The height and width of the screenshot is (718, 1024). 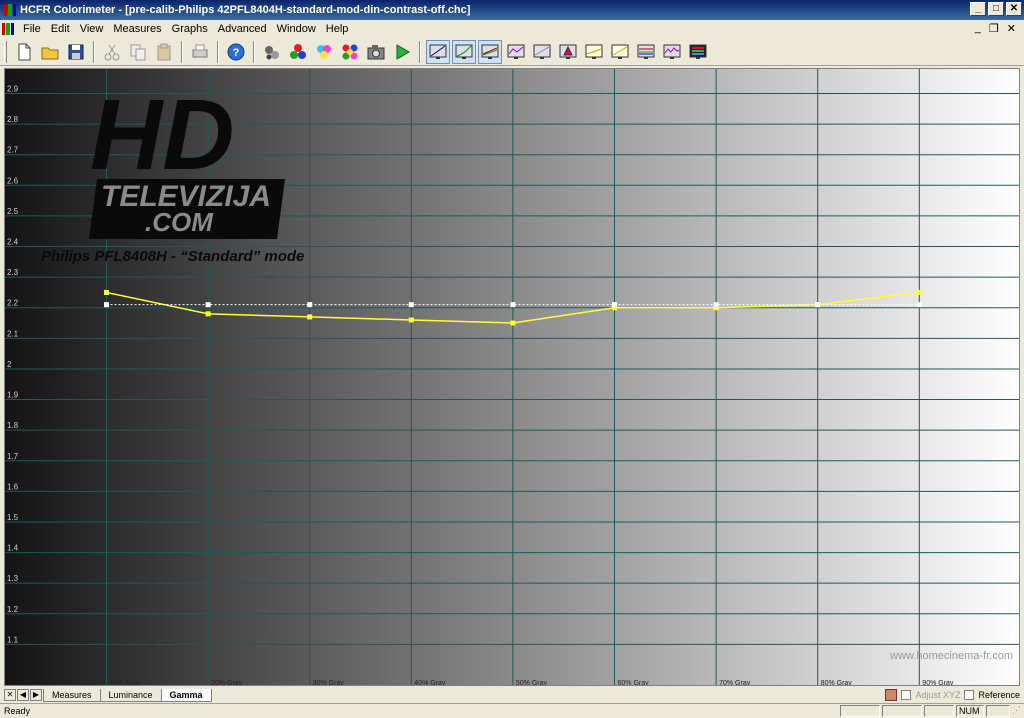 What do you see at coordinates (568, 52) in the screenshot?
I see `graph-color-temp-icon` at bounding box center [568, 52].